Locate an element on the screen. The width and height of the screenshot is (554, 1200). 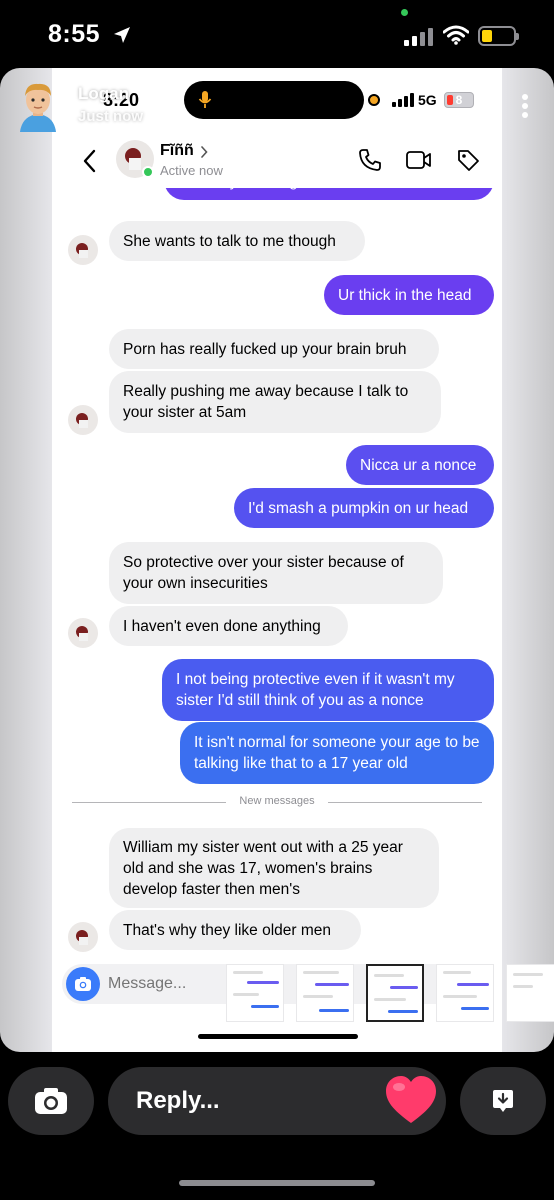
back-chevron-icon is located at coordinates (89, 161).